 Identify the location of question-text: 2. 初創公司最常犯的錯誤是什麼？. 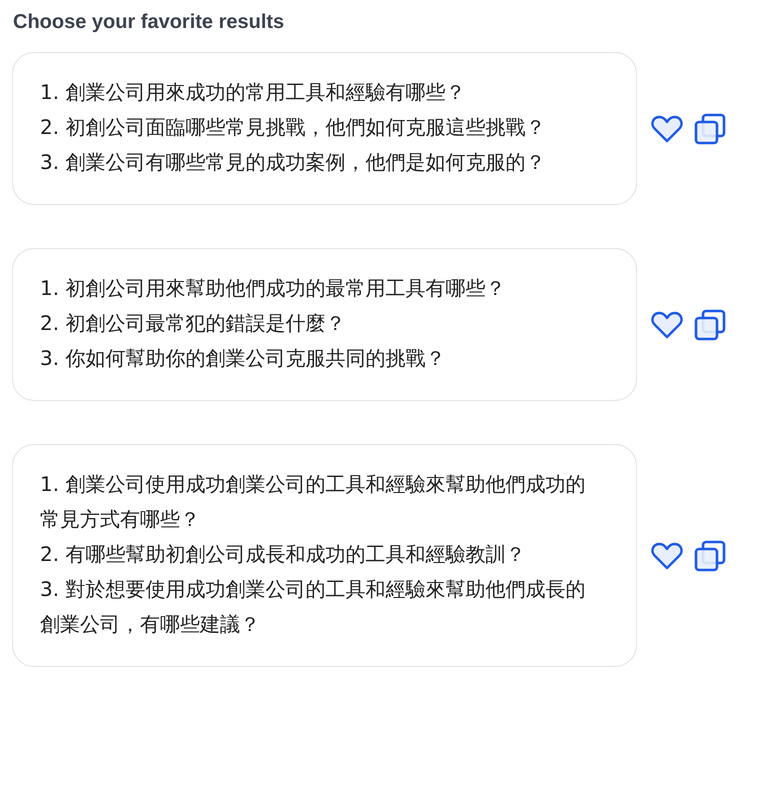
(193, 323).